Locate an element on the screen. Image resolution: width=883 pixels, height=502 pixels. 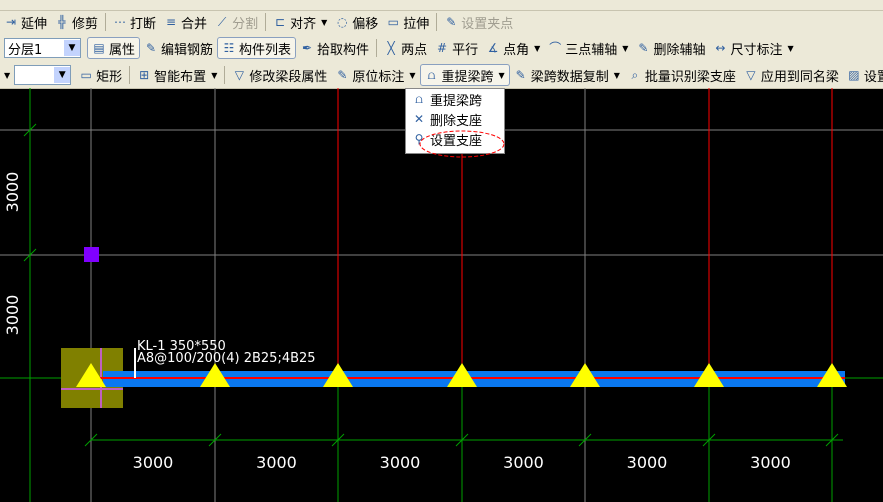
delete-axis-icon: ✎ is located at coordinates (643, 48).